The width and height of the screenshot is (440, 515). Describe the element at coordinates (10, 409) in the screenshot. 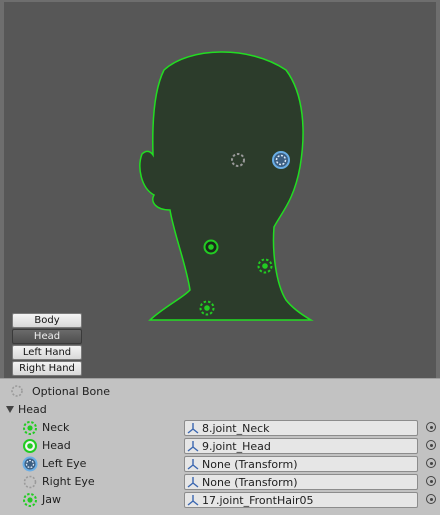

I see `foldout-arrow-icon` at that location.